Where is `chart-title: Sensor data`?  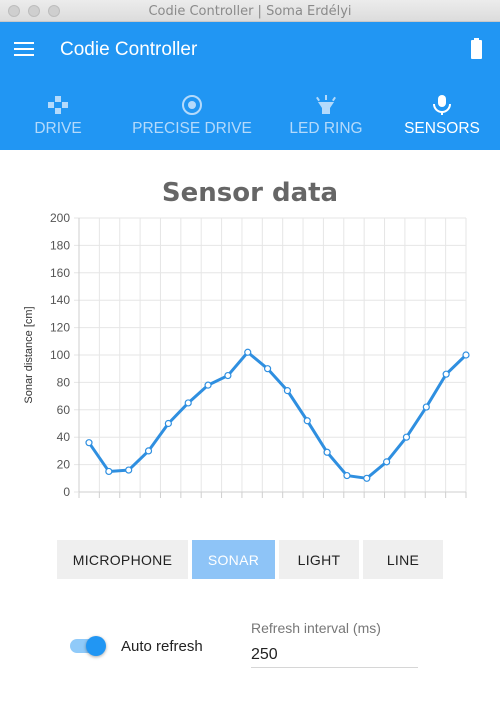
chart-title: Sensor data is located at coordinates (250, 193).